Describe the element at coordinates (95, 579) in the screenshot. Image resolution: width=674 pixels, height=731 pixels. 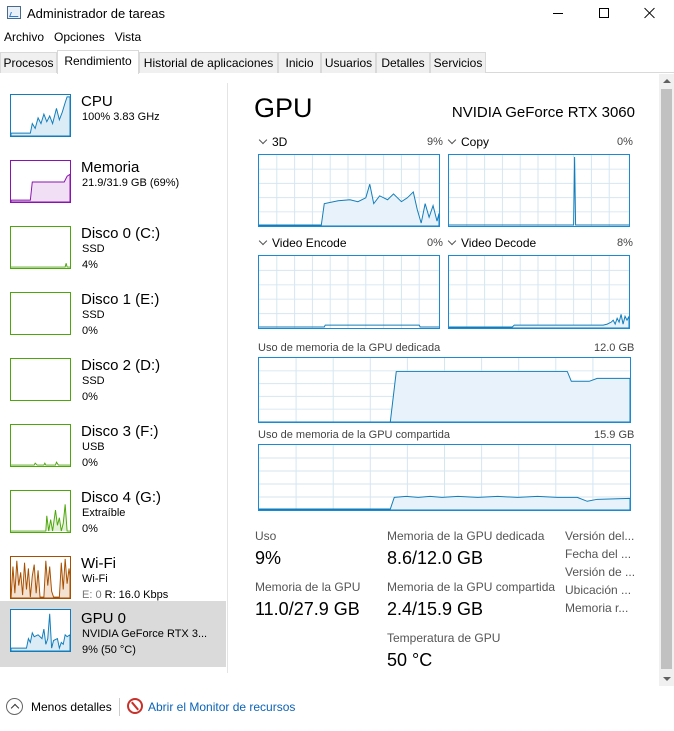
I see `sidebar-item-detail: Wi-Fi` at that location.